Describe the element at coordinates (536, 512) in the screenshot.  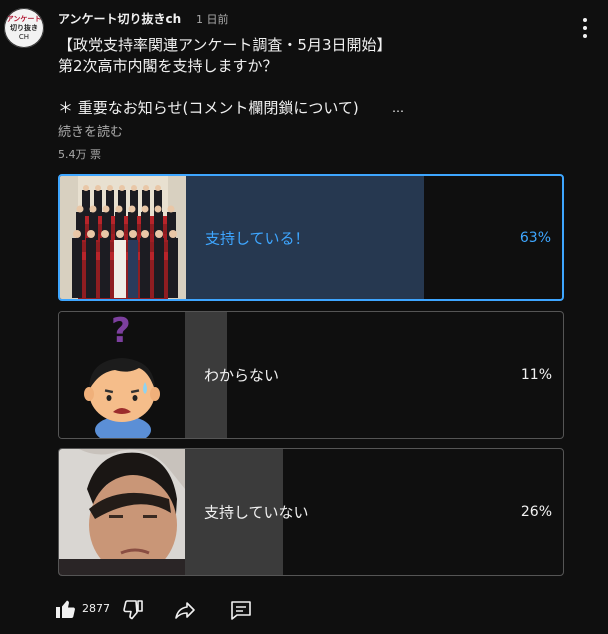
I see `poll-option-percent: 26%` at that location.